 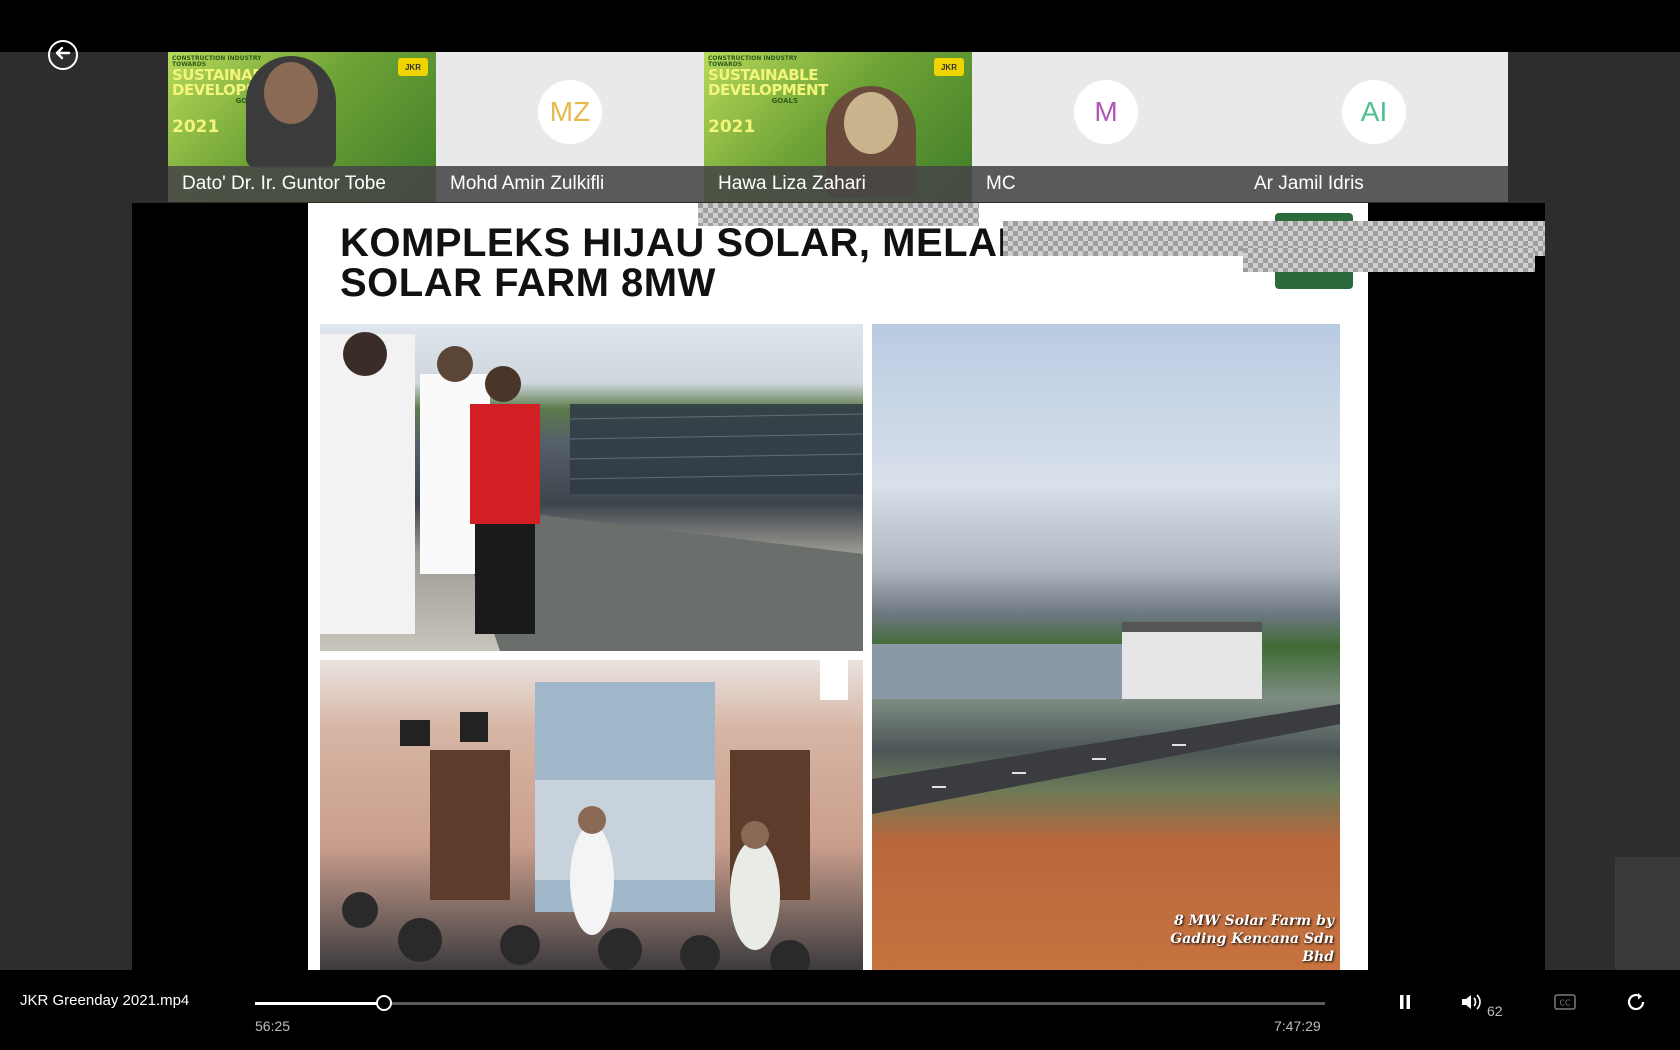 What do you see at coordinates (790, 1003) in the screenshot?
I see `seek-bar` at bounding box center [790, 1003].